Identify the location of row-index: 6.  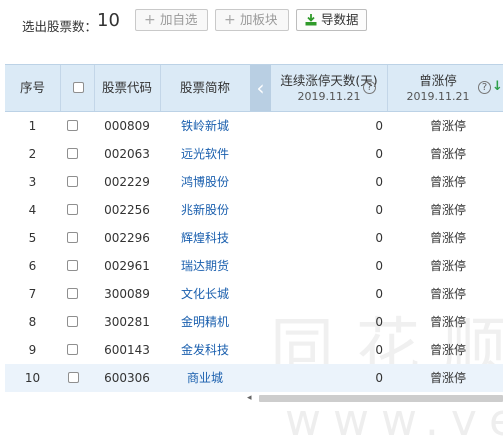
(32, 266).